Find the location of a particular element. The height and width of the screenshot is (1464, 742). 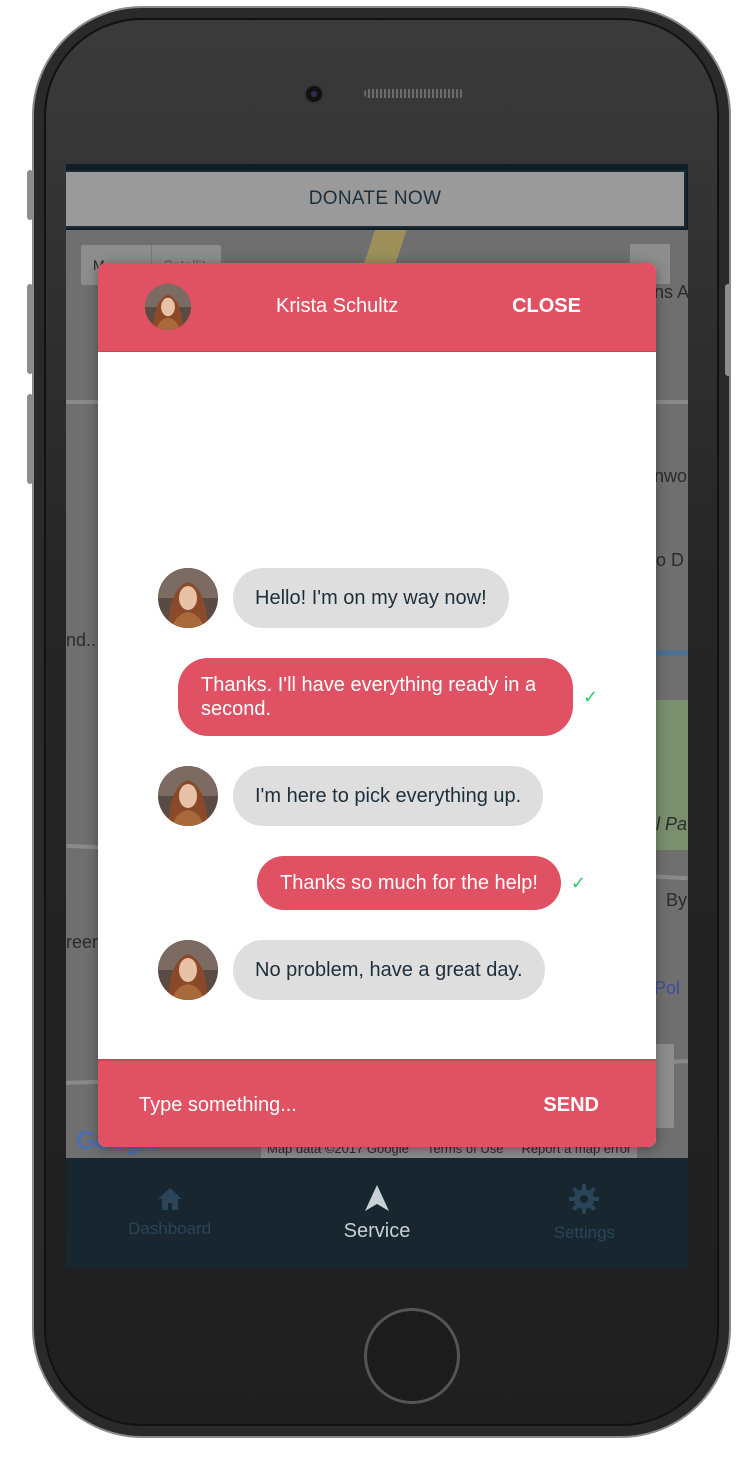

contact-name: Krista Schultz is located at coordinates (337, 306).